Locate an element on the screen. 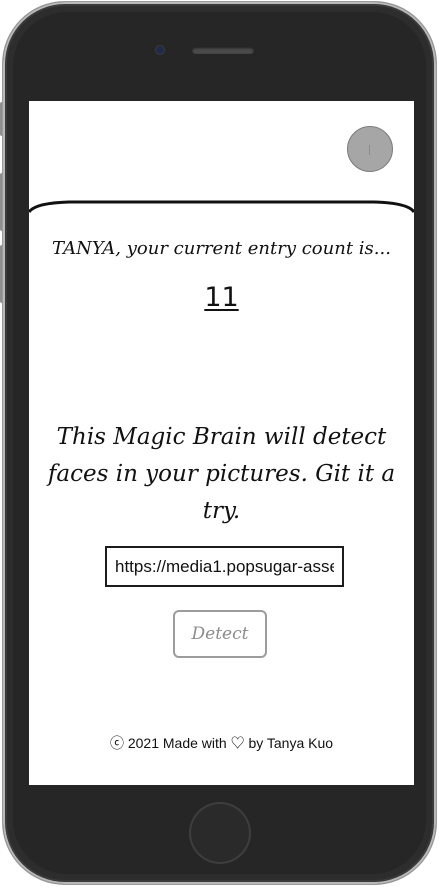  avatar-detail is located at coordinates (369, 150).